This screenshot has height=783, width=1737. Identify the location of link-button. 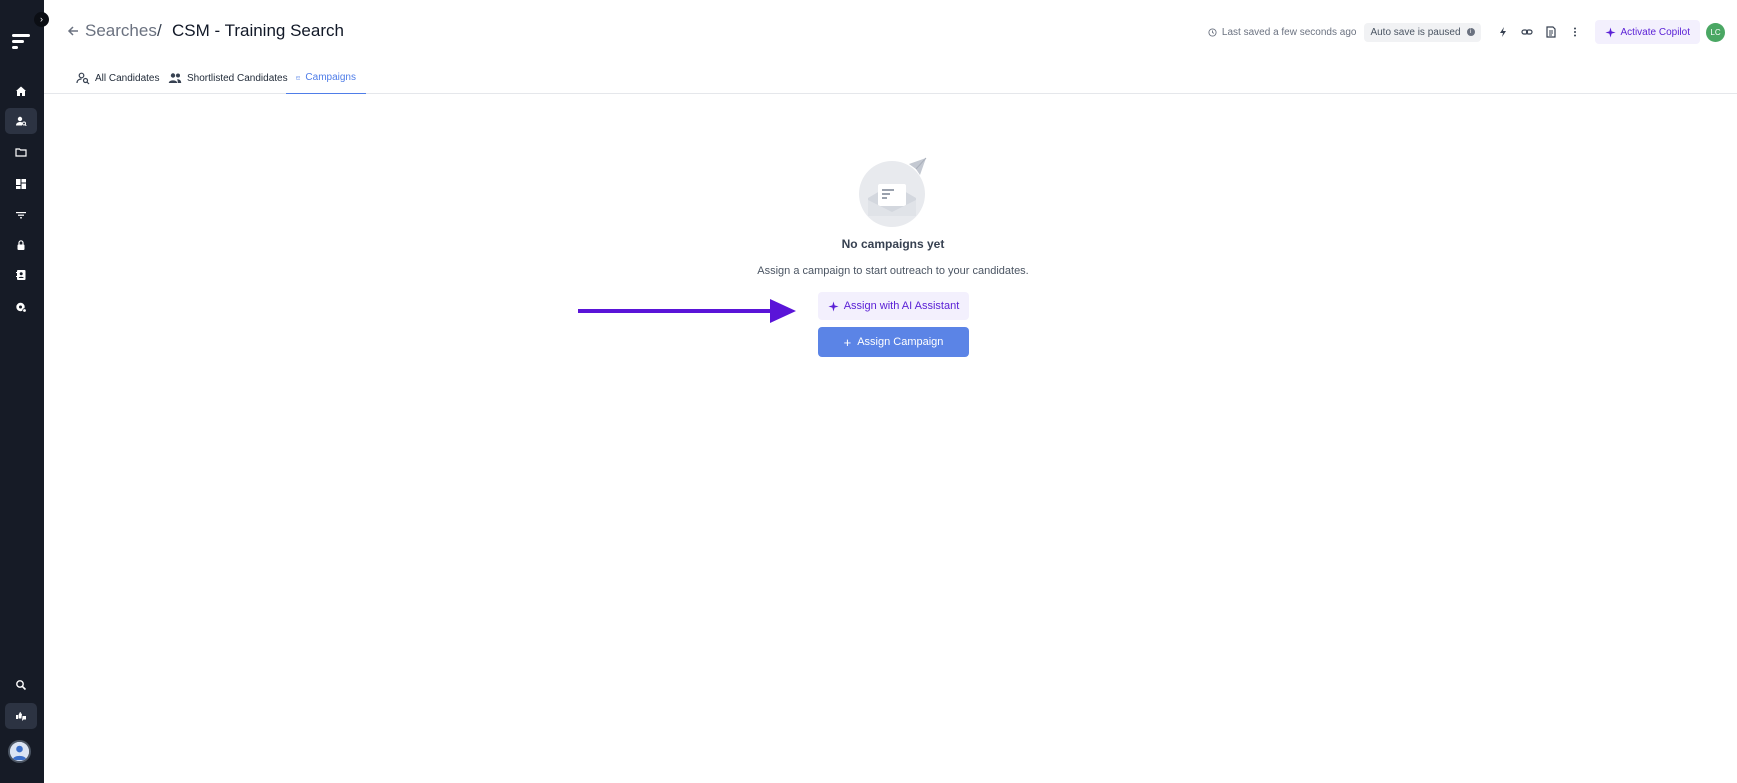
(1527, 32).